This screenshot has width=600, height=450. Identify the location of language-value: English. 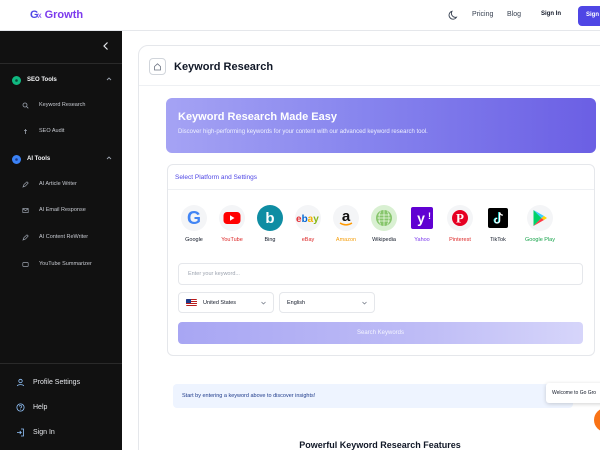
(296, 302).